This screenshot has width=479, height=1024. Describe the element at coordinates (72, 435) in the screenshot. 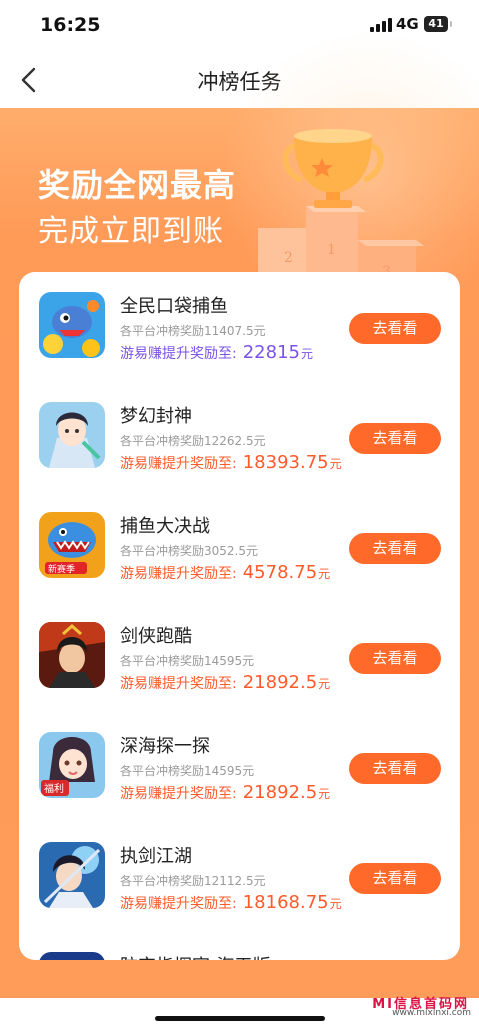

I see `game-icon-fantasy-gods` at that location.